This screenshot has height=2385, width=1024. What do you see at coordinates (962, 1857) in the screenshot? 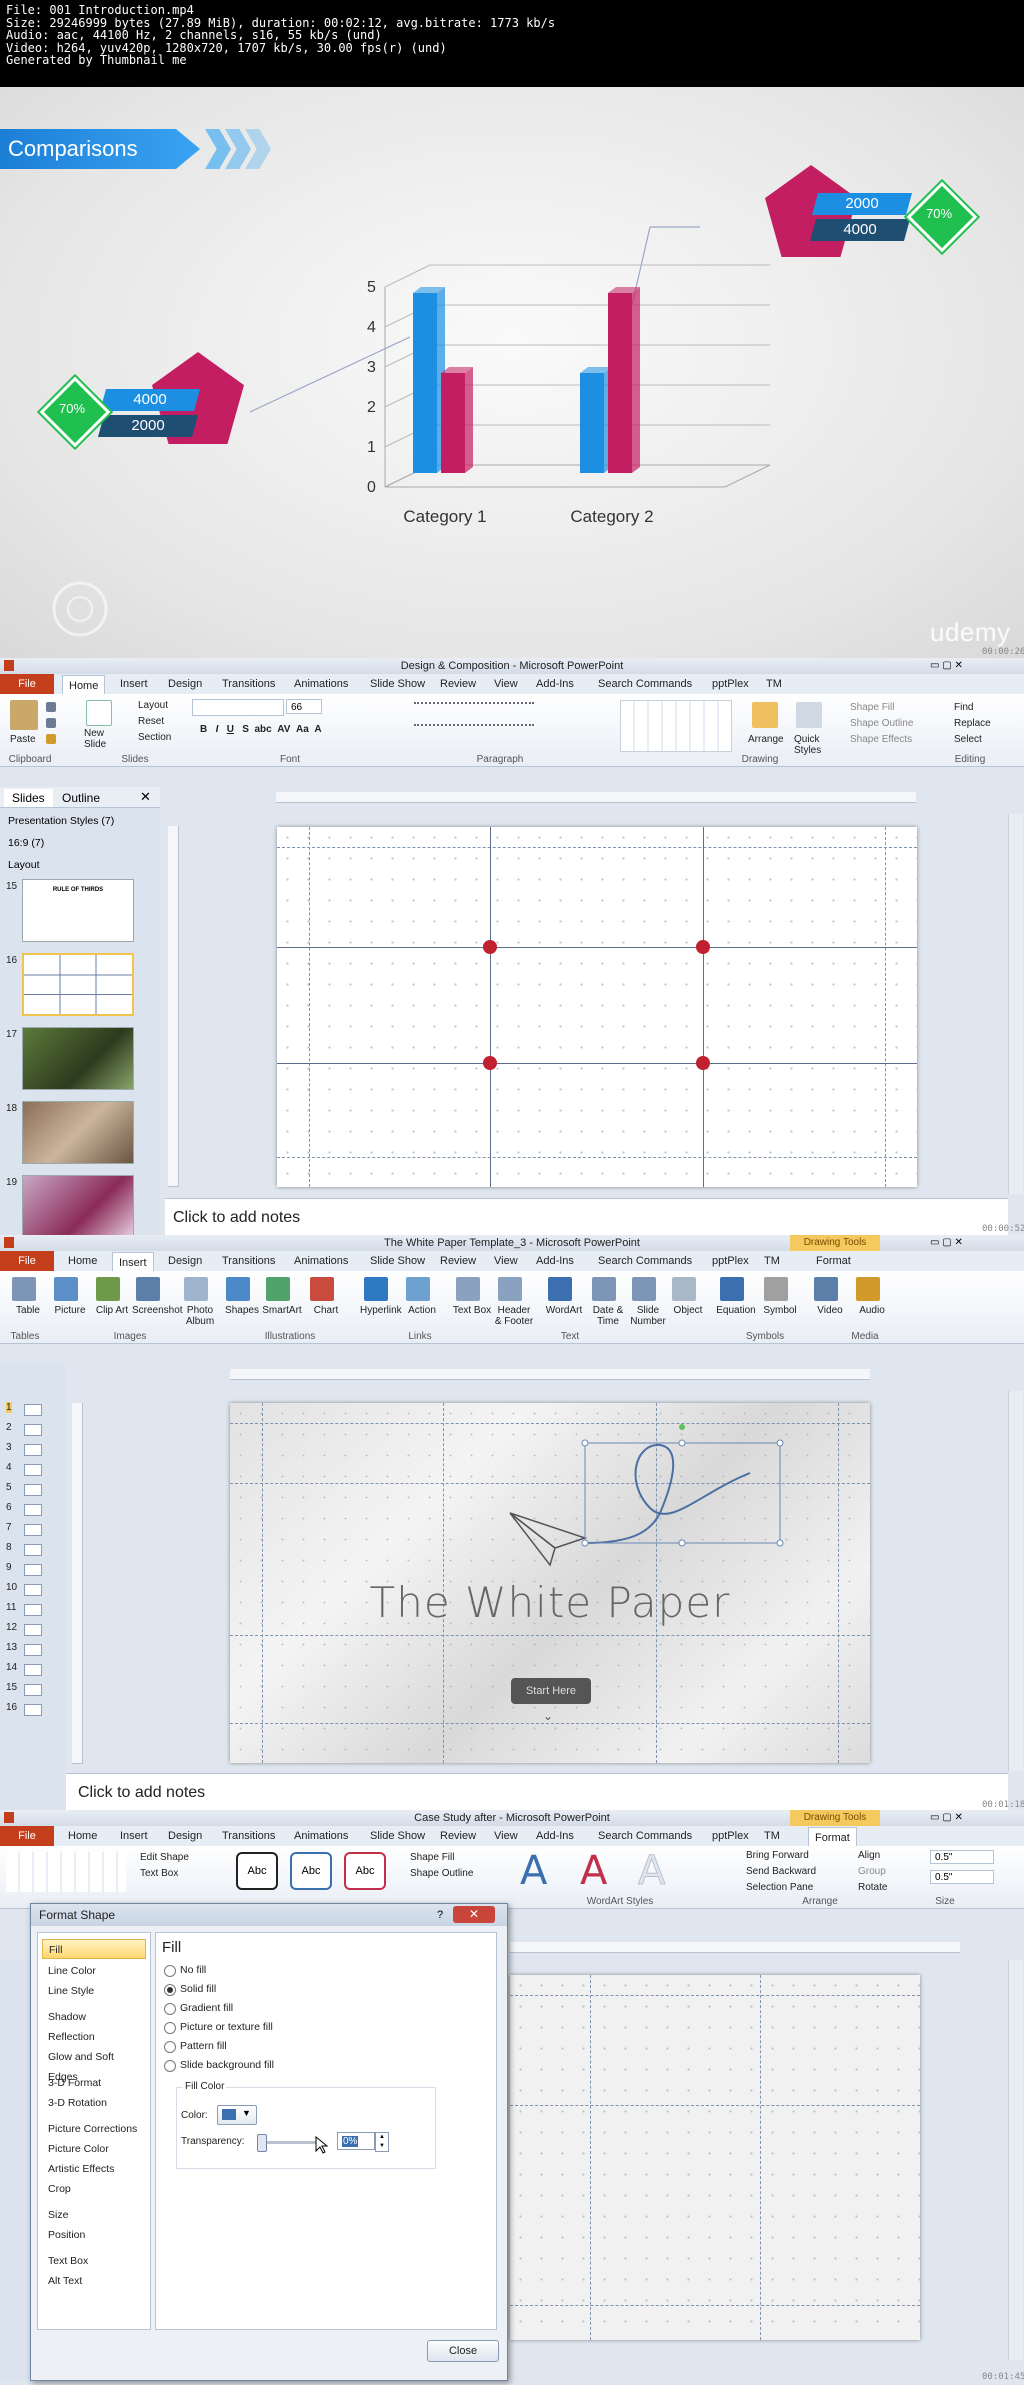
I see `shape-height-input: 0.5"` at bounding box center [962, 1857].